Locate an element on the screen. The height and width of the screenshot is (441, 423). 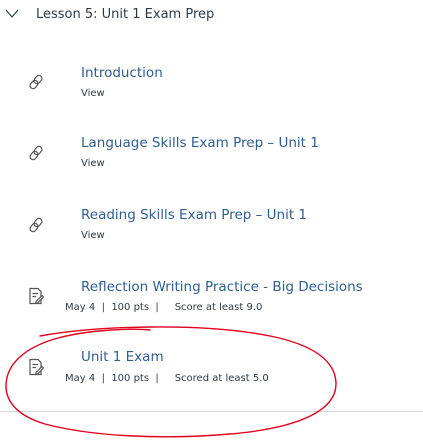
item-title-link: Introduction is located at coordinates (122, 73).